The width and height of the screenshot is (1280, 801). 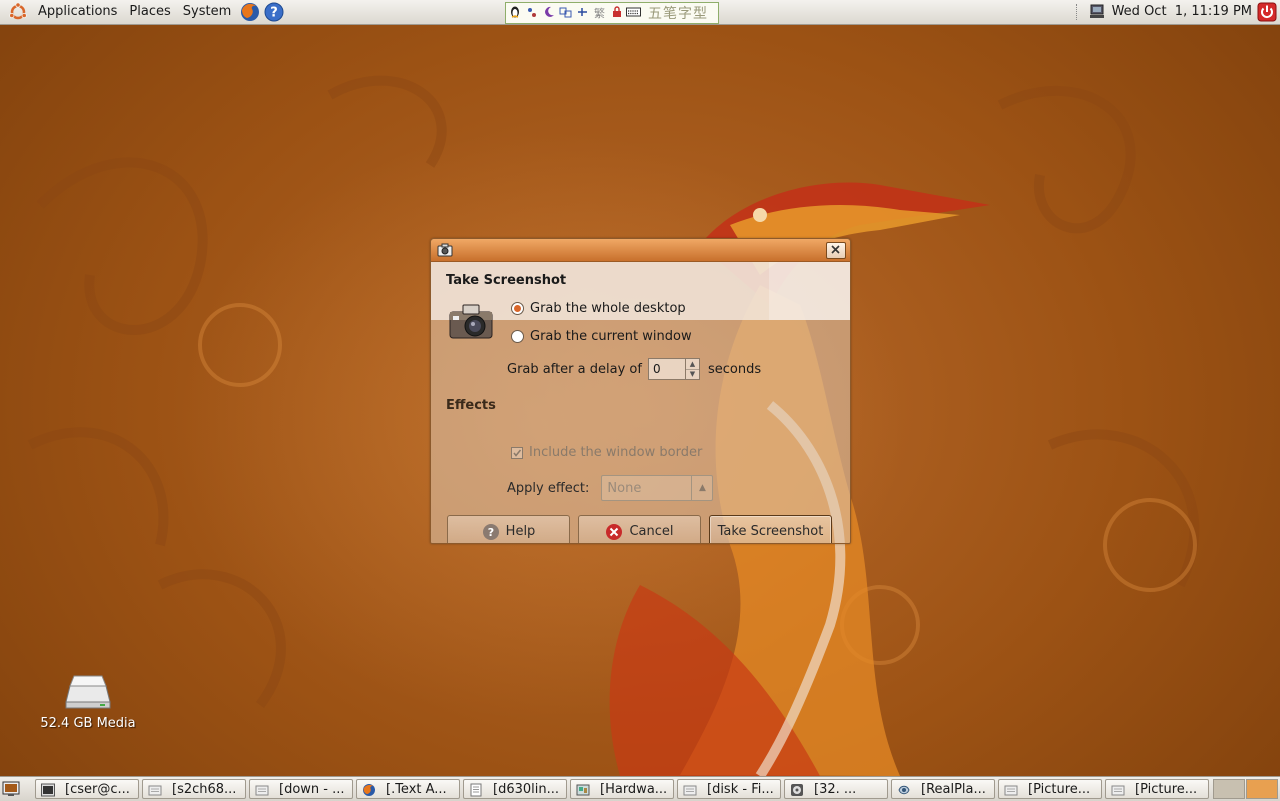 I want to click on moon-icon, so click(x=548, y=13).